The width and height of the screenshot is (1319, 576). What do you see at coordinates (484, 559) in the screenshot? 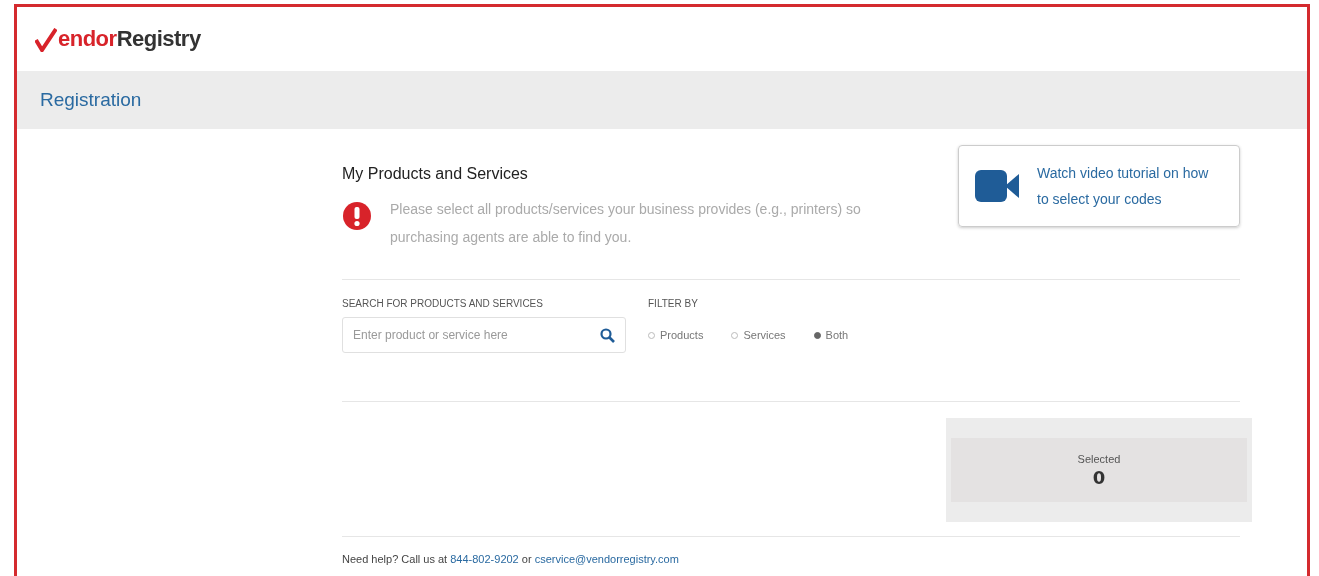
I see `phone-link: 844-802-9202` at bounding box center [484, 559].